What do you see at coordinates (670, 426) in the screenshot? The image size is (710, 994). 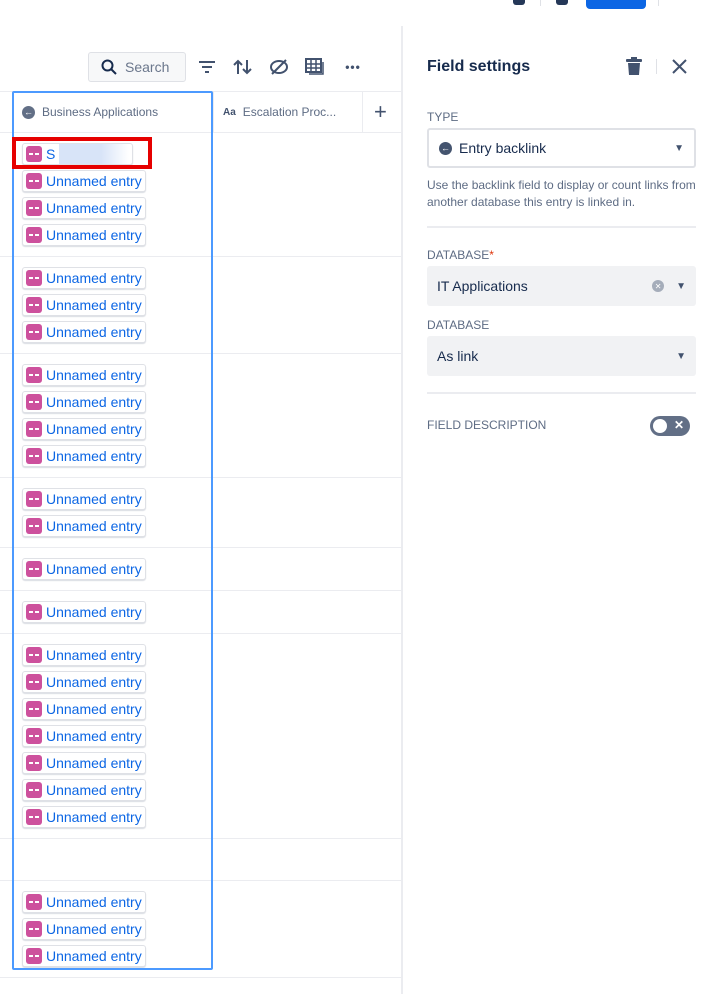 I see `field-description-toggle: ✕` at bounding box center [670, 426].